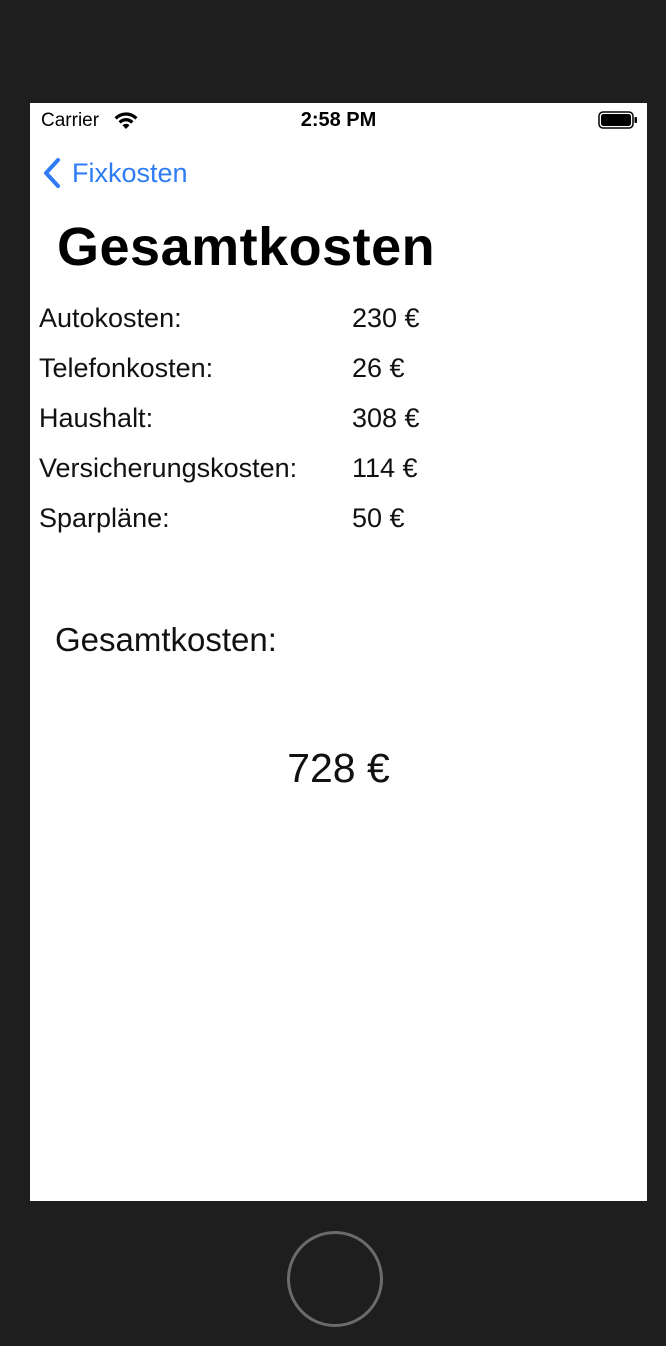 The image size is (666, 1346). Describe the element at coordinates (126, 368) in the screenshot. I see `cost-label: Telefonkosten:` at that location.